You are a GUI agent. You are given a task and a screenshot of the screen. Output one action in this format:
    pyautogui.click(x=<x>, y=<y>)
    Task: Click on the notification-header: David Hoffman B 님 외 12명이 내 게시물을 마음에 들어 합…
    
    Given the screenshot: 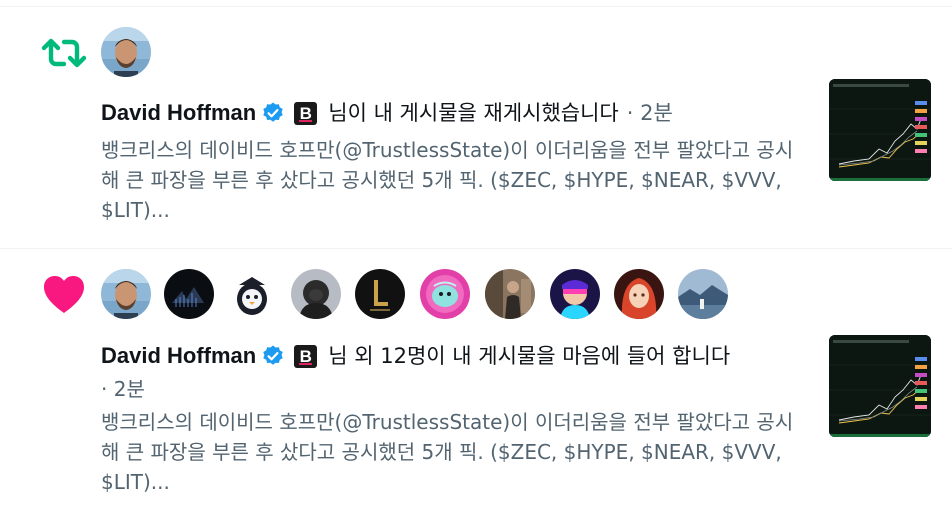 What is the action you would take?
    pyautogui.click(x=415, y=356)
    